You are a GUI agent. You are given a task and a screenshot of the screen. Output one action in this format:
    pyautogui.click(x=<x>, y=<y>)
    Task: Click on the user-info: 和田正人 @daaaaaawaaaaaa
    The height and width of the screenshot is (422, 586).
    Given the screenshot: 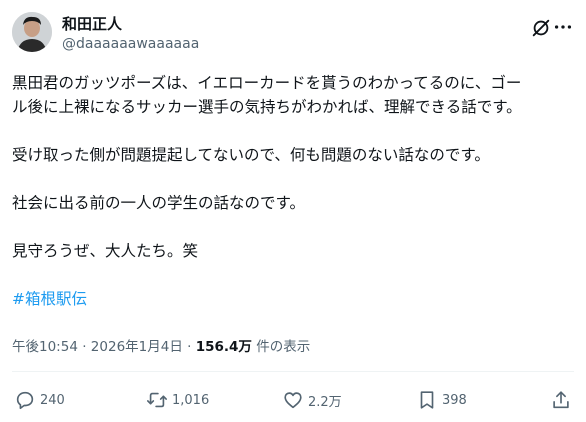 What is the action you would take?
    pyautogui.click(x=130, y=34)
    